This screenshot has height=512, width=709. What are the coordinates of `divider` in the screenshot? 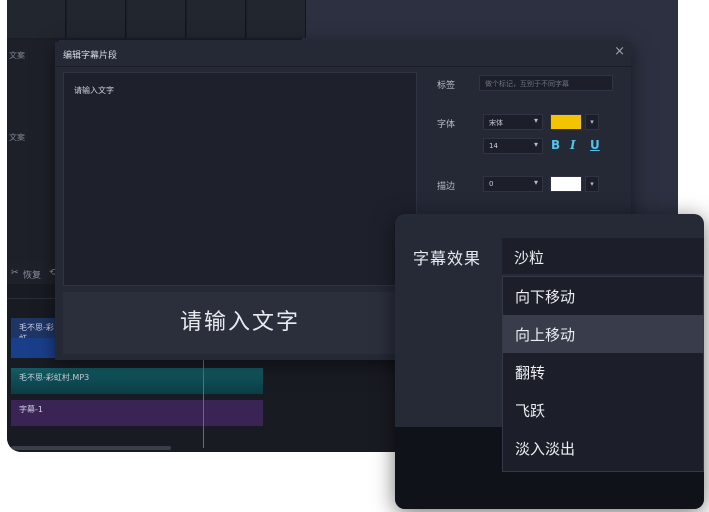 It's located at (343, 66).